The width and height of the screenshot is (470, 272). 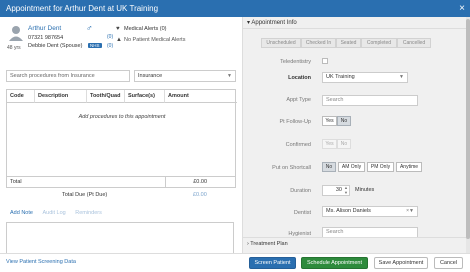 What do you see at coordinates (55, 46) in the screenshot?
I see `patient-guarantor: Debbie Dent (Spouse)` at bounding box center [55, 46].